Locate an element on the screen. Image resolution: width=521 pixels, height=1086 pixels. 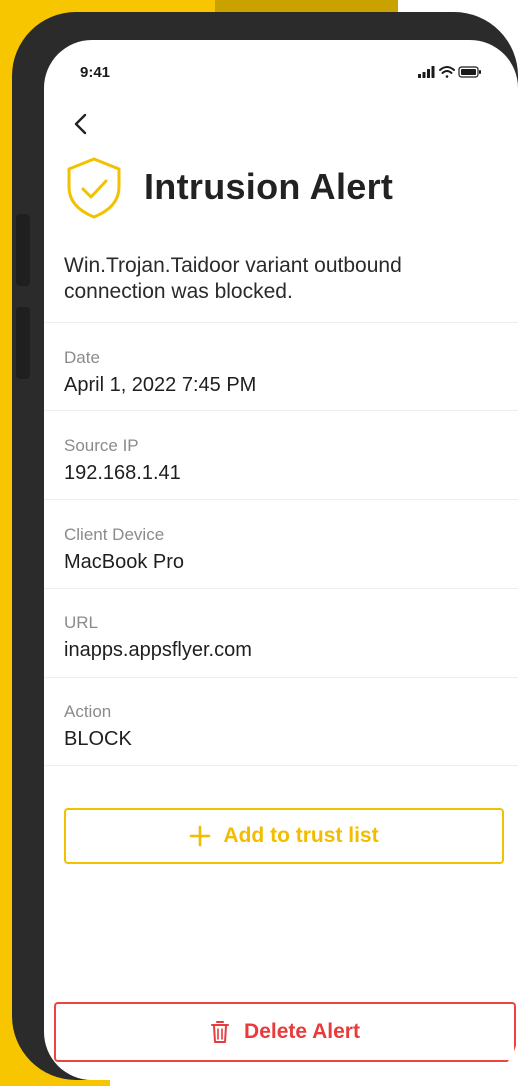
add-to-trust-list-button: Add to trust list is located at coordinates (284, 836).